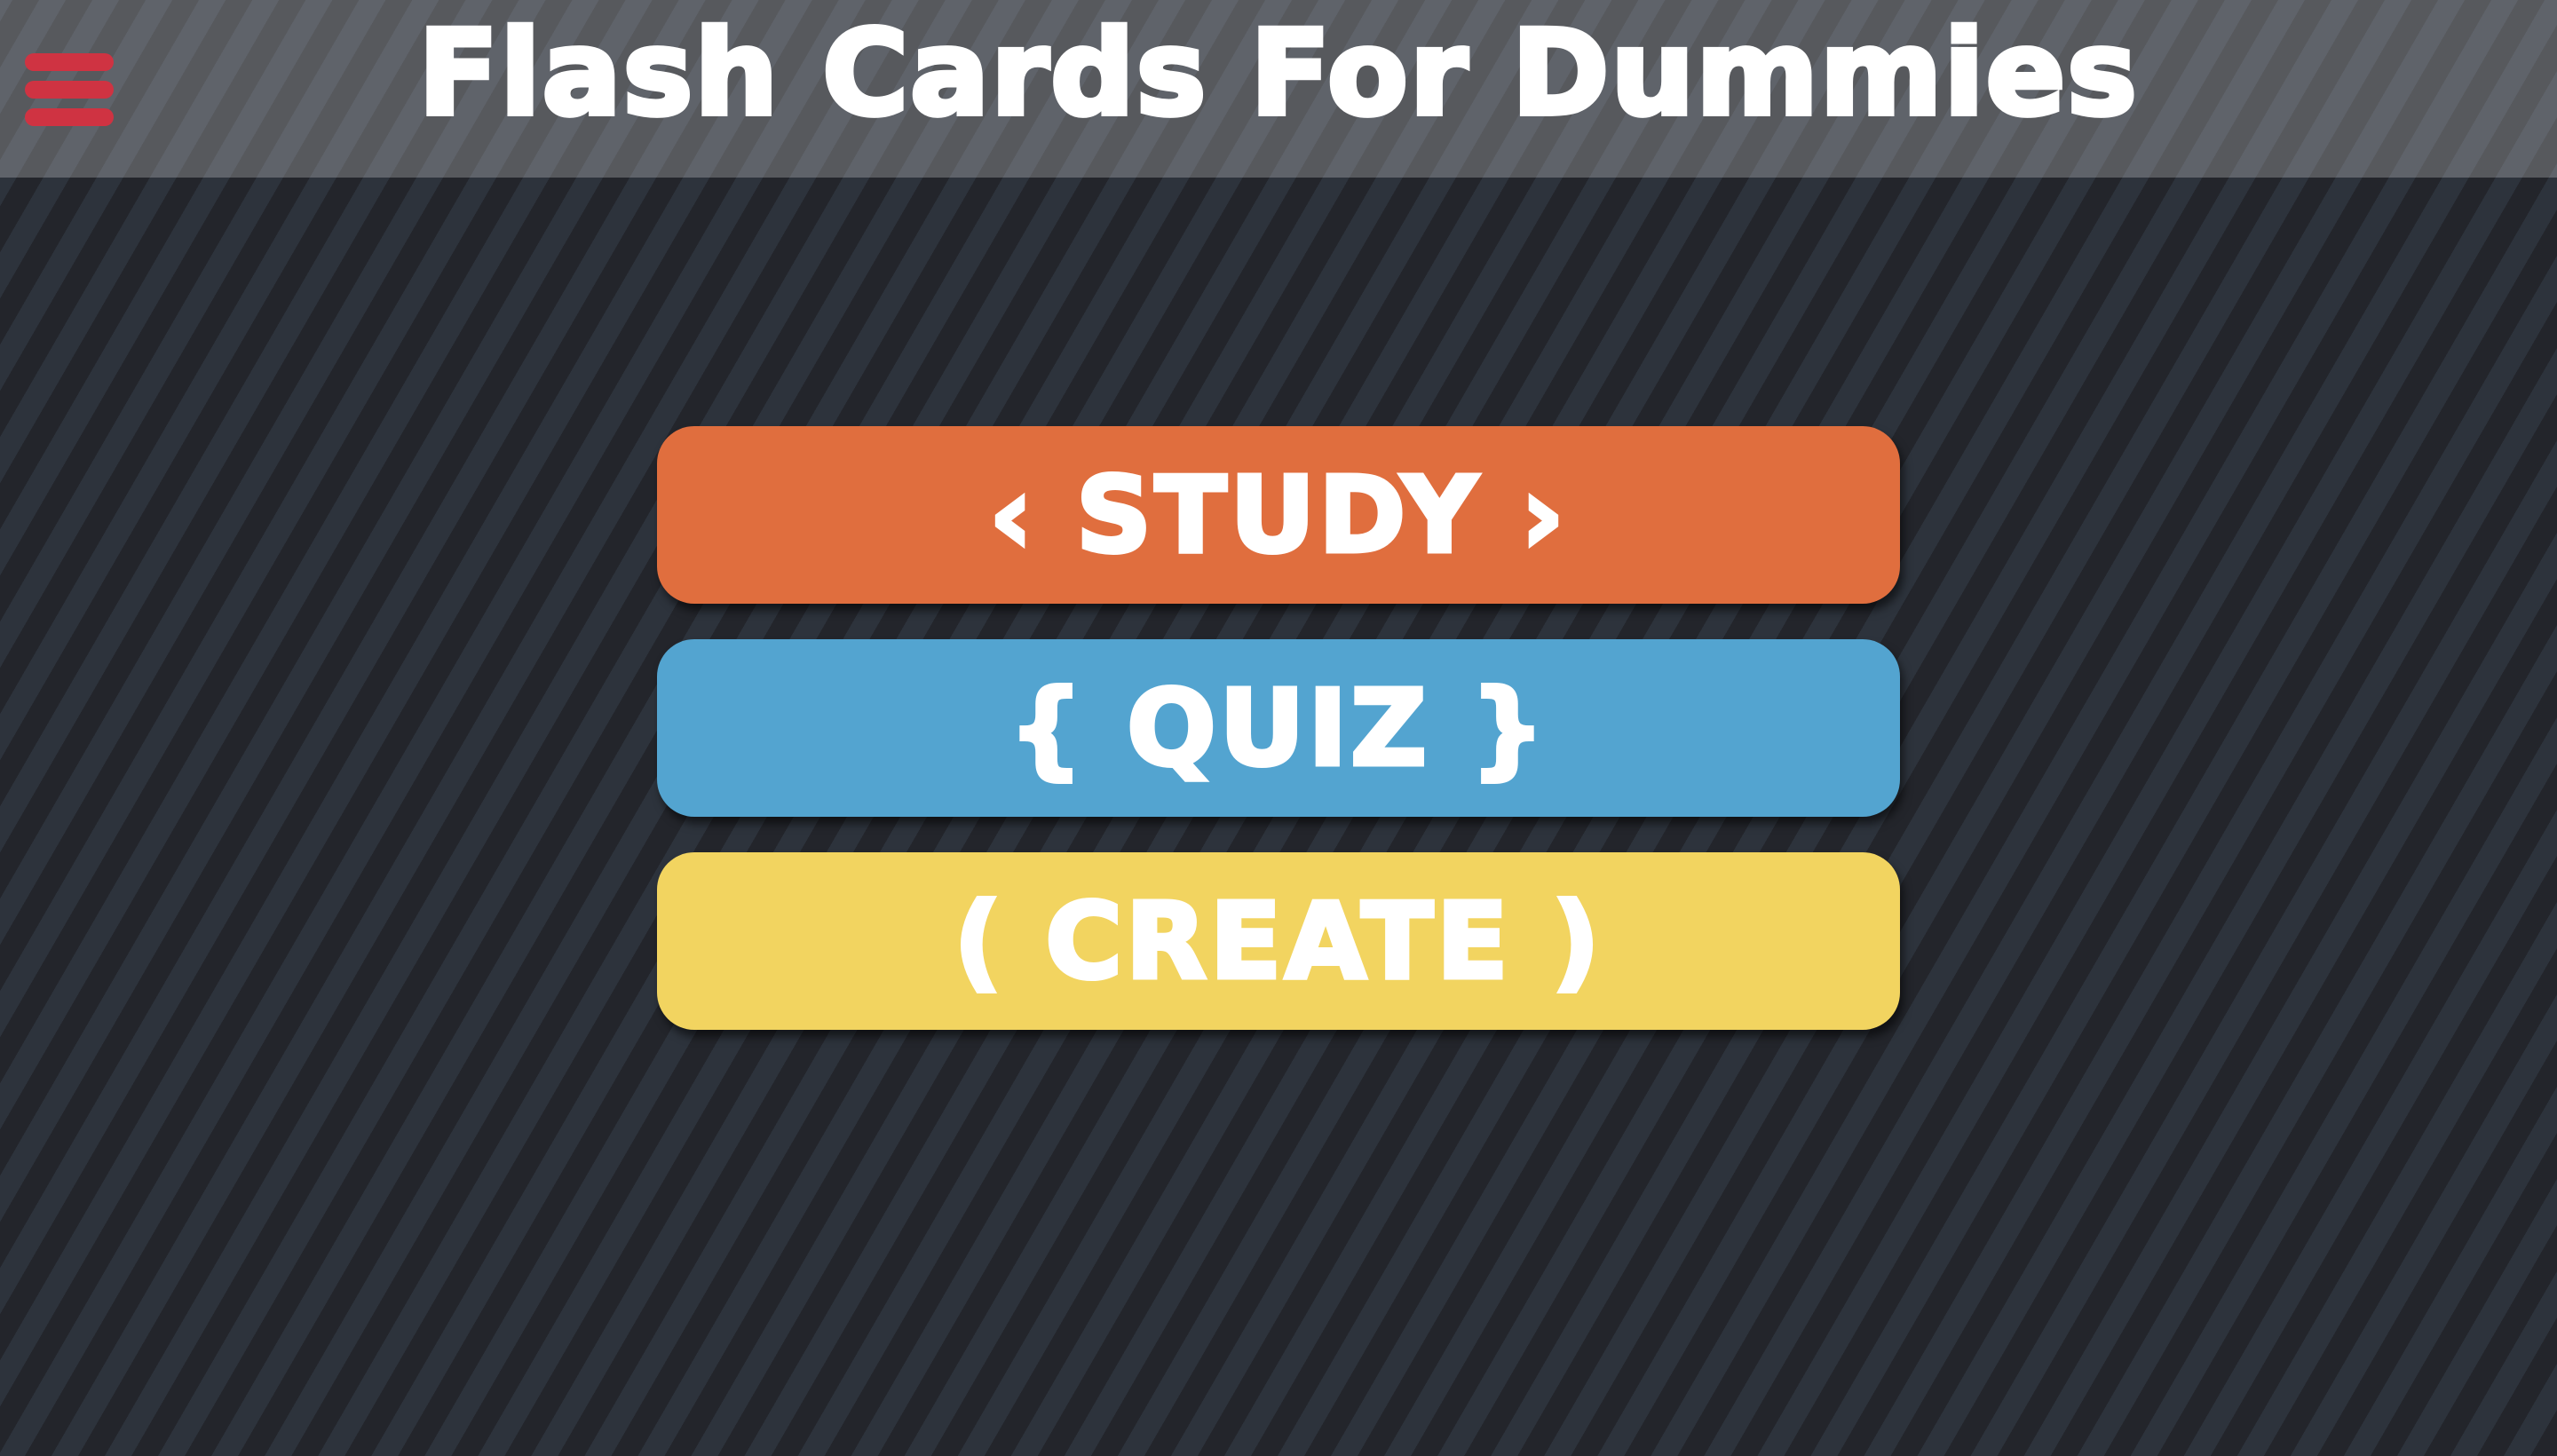 This screenshot has height=1456, width=2557. Describe the element at coordinates (1278, 515) in the screenshot. I see `study-button: ‹ STUDY ›` at that location.